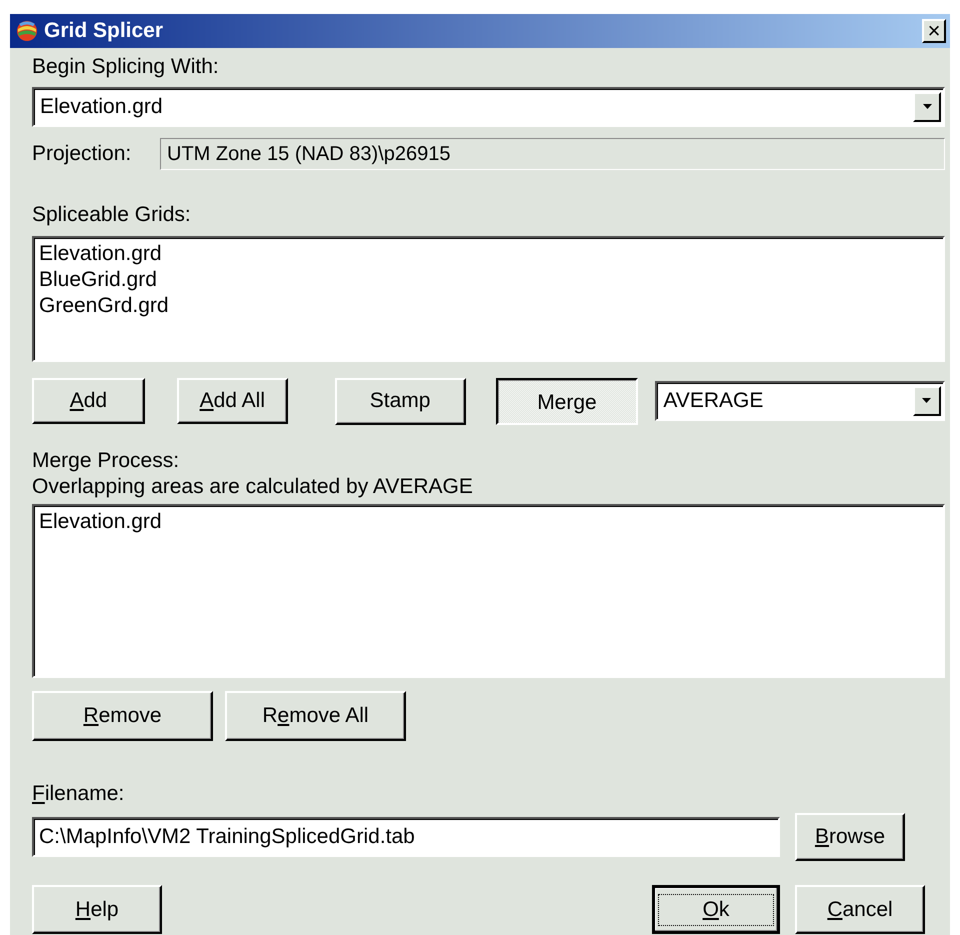 The height and width of the screenshot is (935, 960). Describe the element at coordinates (27, 31) in the screenshot. I see `globe-icon` at that location.